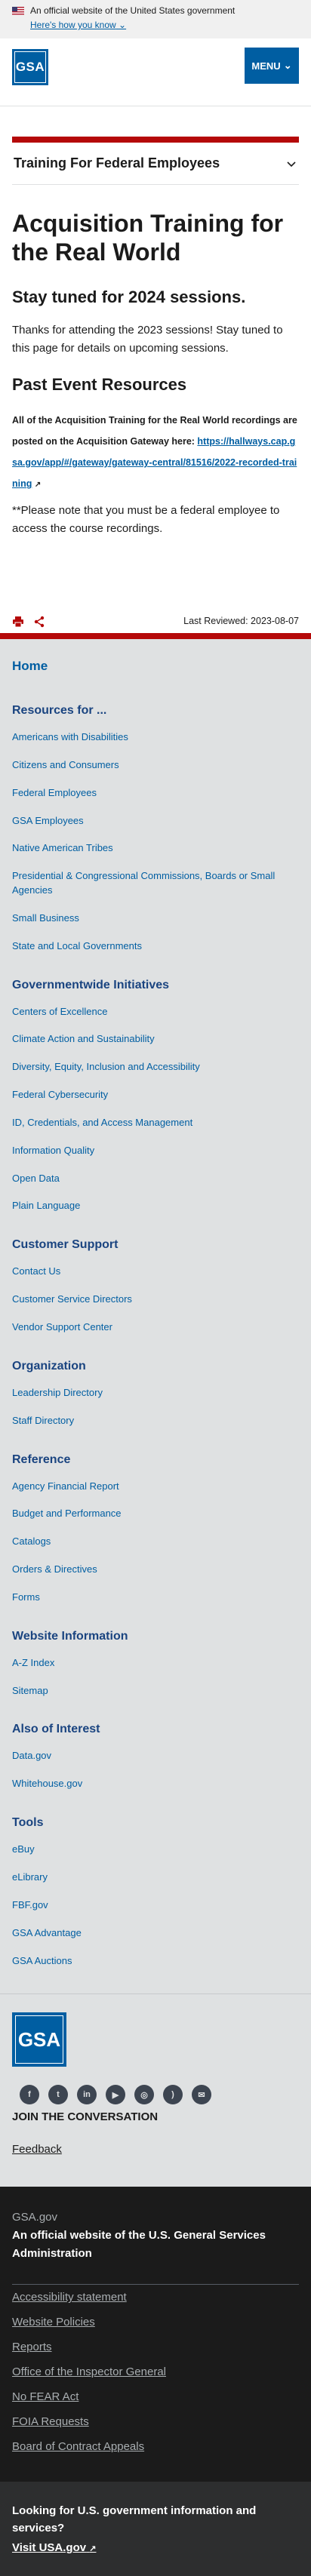  I want to click on nav-group-title: Organization, so click(49, 1366).